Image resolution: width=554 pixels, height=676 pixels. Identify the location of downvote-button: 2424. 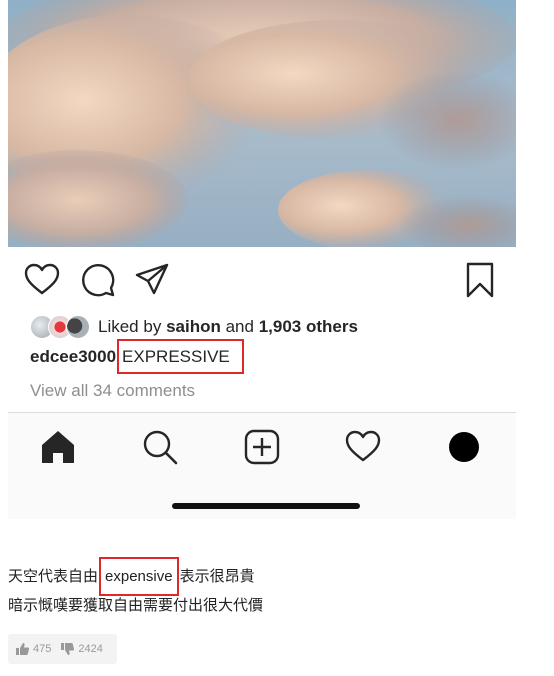
(82, 649).